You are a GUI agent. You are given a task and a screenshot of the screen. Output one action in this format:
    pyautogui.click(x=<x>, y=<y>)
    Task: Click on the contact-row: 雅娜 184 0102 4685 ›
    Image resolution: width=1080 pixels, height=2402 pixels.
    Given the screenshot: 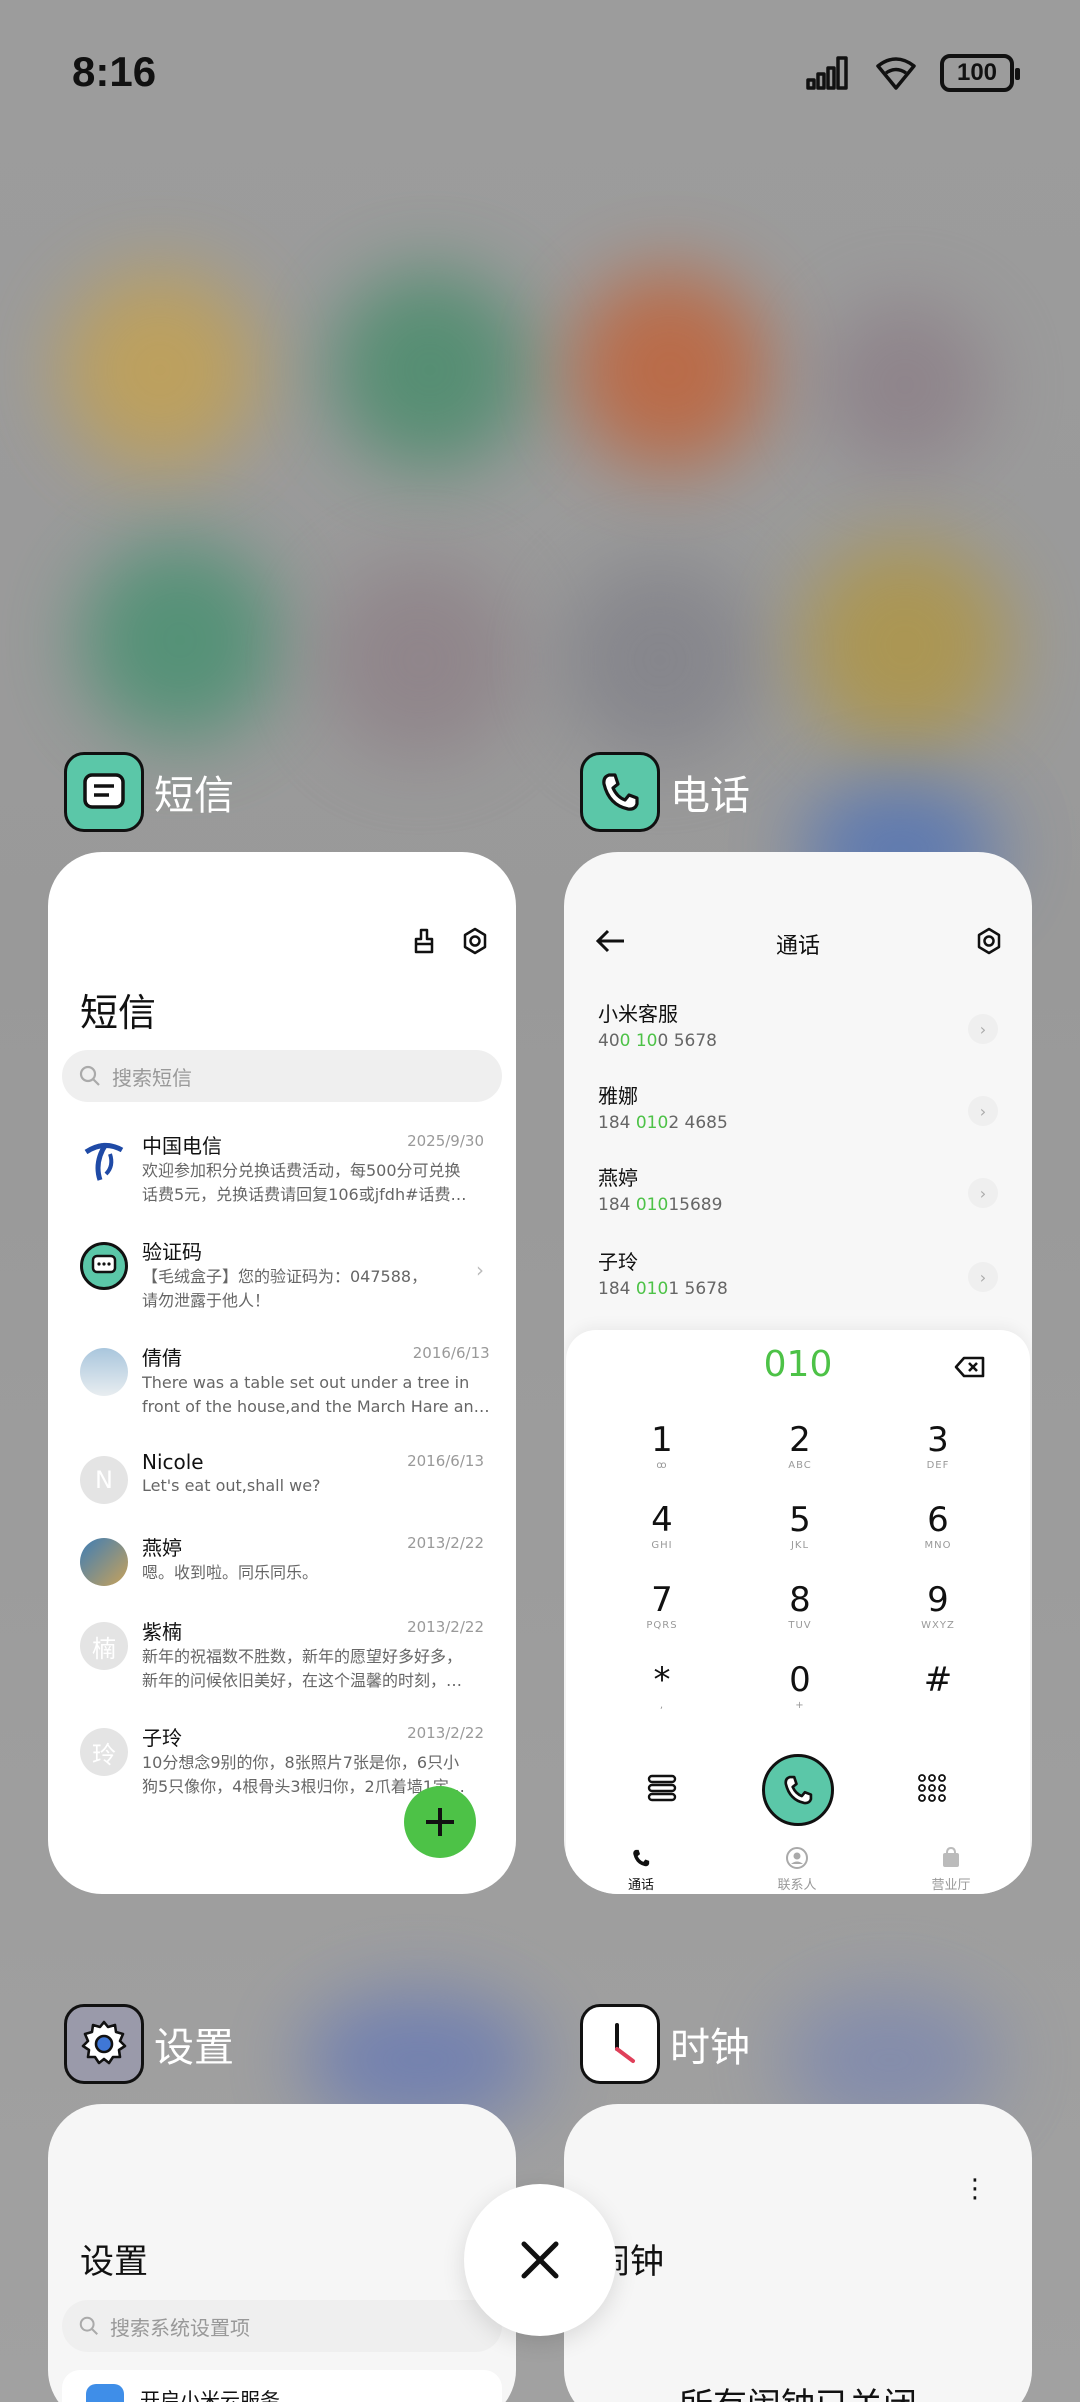 What is the action you would take?
    pyautogui.click(x=798, y=1110)
    